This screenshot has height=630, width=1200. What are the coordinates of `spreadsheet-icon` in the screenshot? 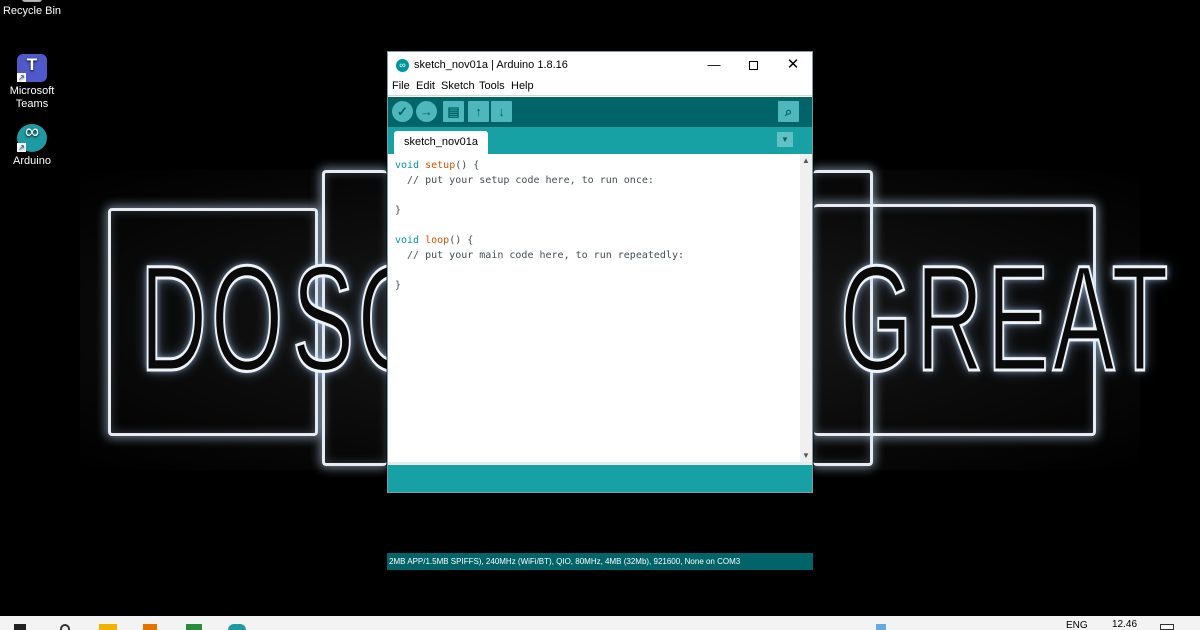 It's located at (194, 627).